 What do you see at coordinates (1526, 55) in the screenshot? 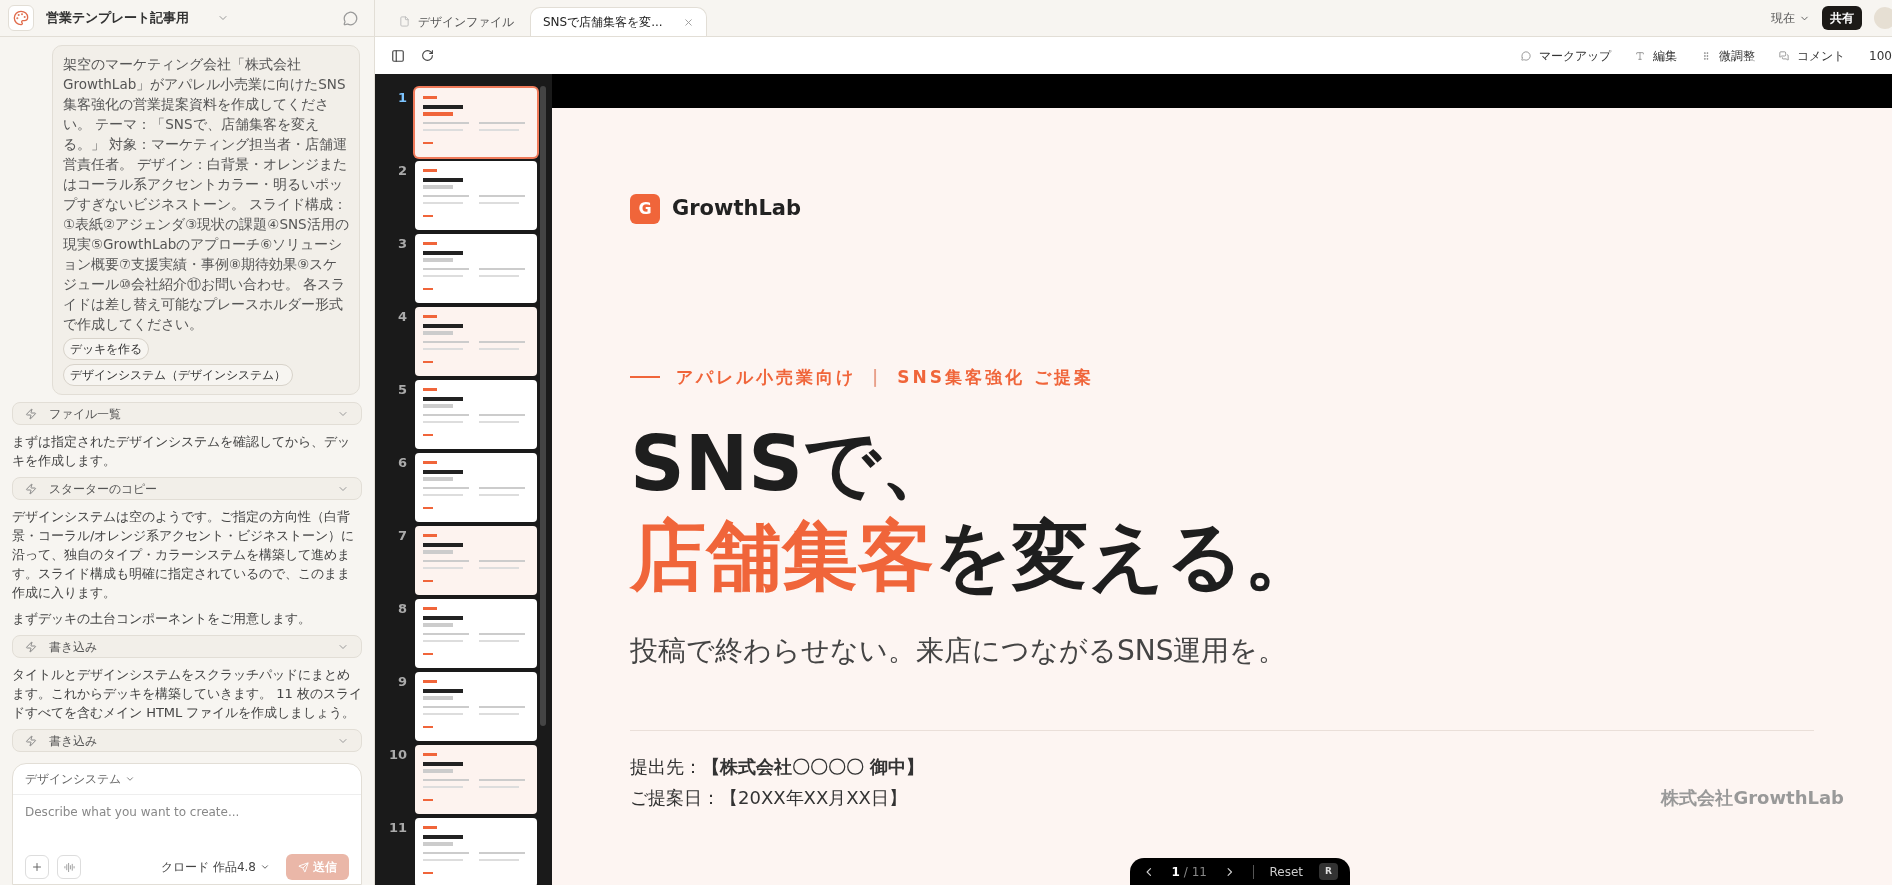
I see `markup-icon` at bounding box center [1526, 55].